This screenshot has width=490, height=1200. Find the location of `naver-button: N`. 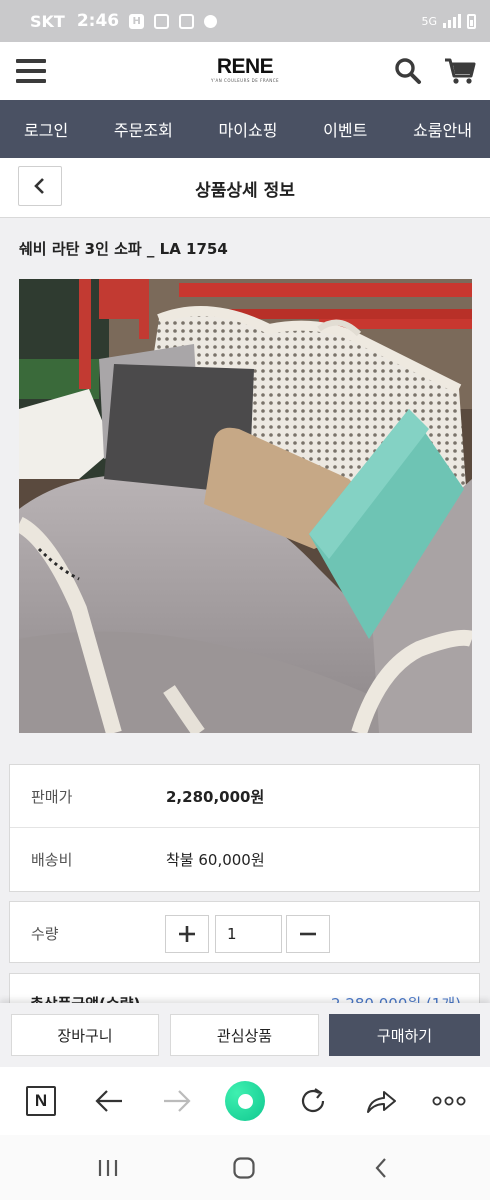

naver-button: N is located at coordinates (41, 1101).